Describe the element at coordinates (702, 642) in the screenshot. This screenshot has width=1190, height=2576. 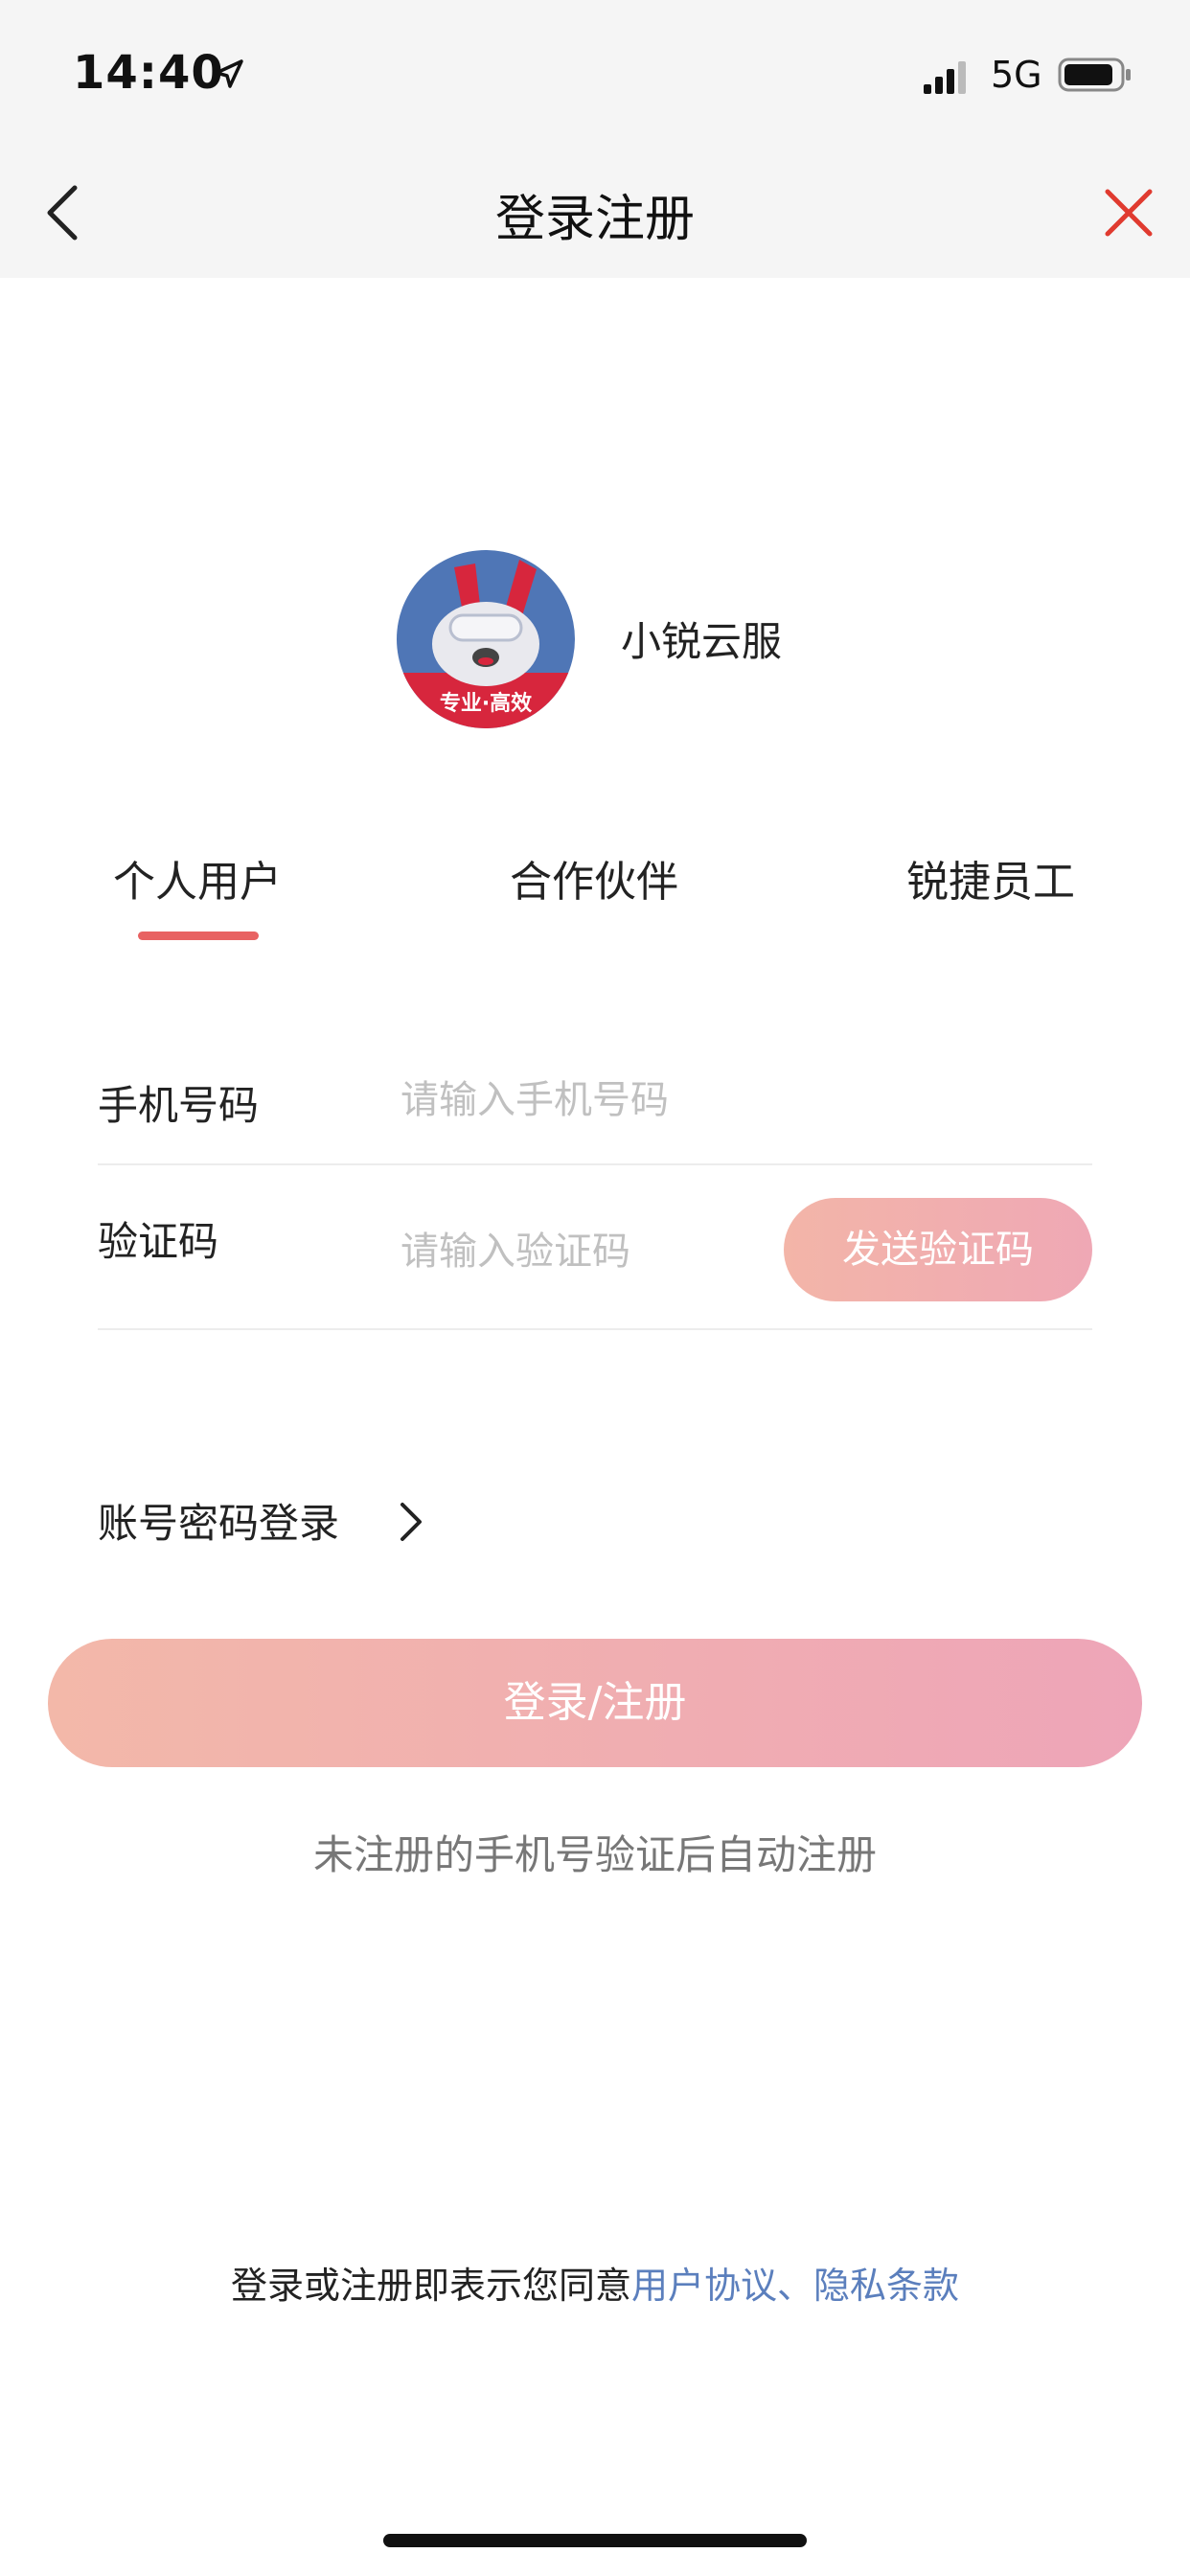
I see `brand-name: 小锐云服` at that location.